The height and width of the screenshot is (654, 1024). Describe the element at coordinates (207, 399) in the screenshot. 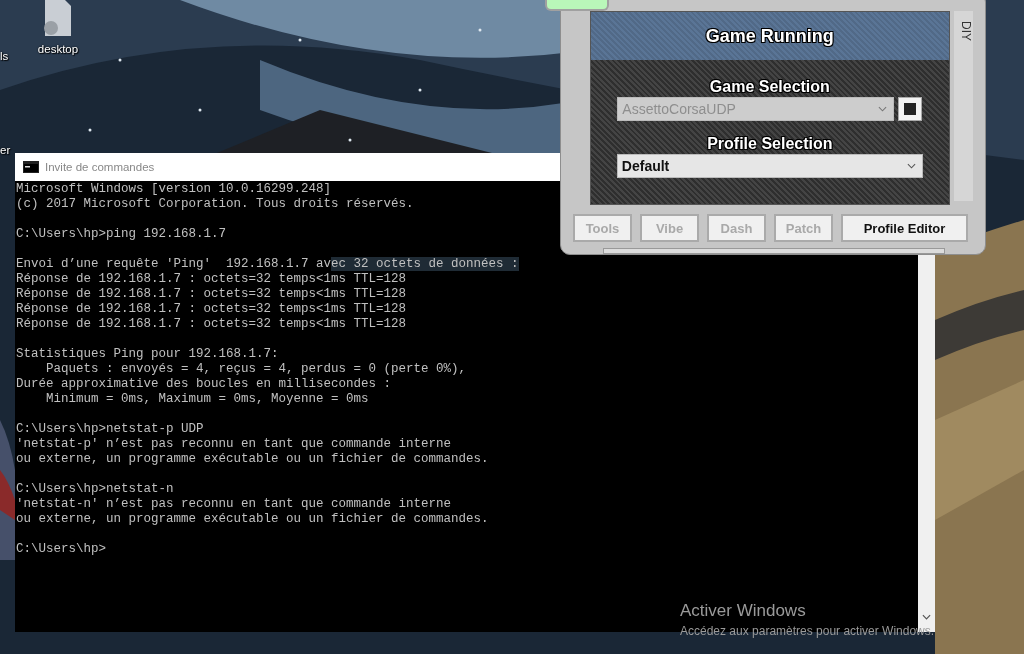

I see `console-line: Minimum = 0ms, Maximum = 0ms, Moyenne = 0ms` at that location.